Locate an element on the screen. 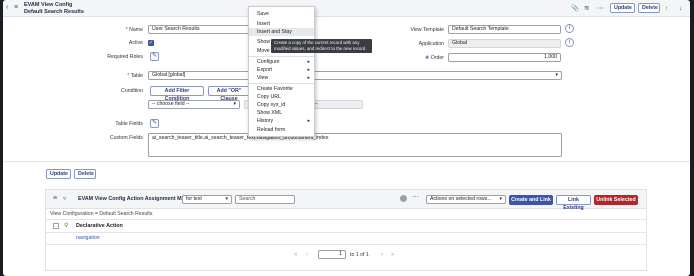 This screenshot has height=276, width=694. required-roles-label: Required Roles is located at coordinates (125, 57).